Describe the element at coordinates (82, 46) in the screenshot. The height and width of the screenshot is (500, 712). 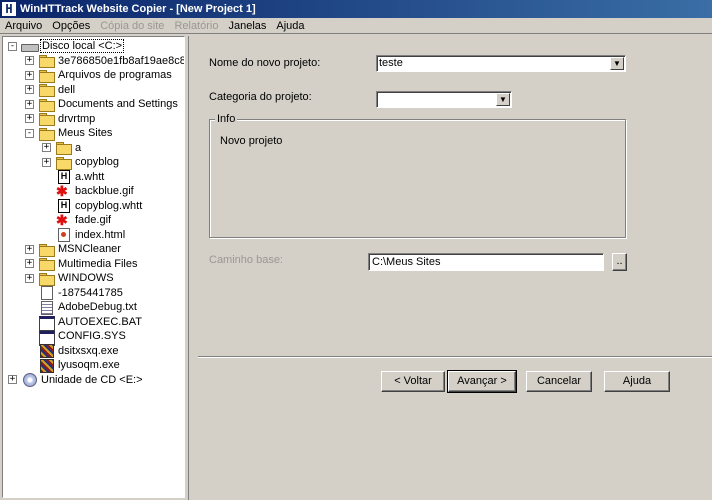
I see `tree-item-label: Disco local <C:>` at that location.